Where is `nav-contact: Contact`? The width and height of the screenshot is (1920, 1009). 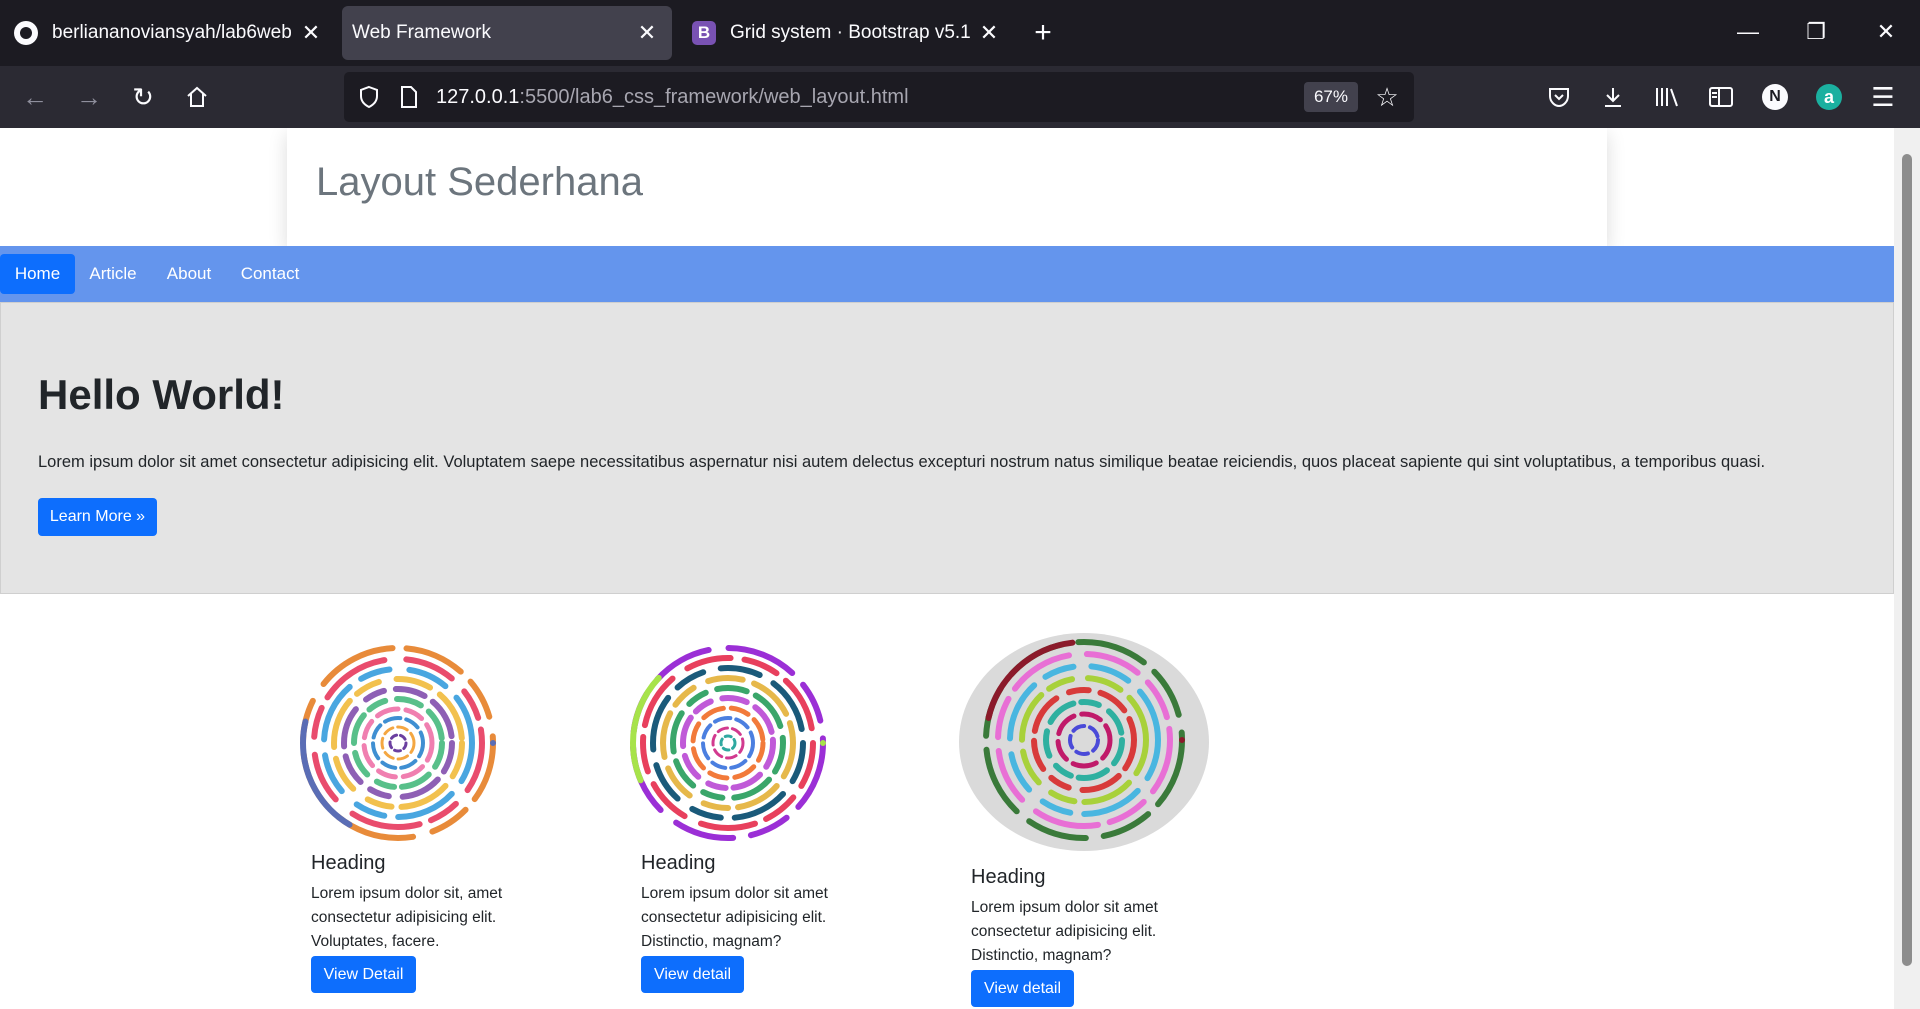
nav-contact: Contact is located at coordinates (270, 274).